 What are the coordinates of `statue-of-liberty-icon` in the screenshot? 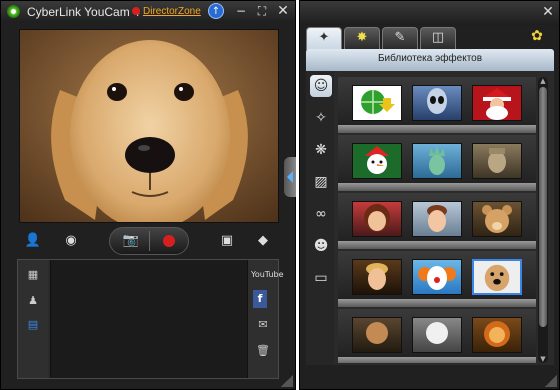 It's located at (437, 161).